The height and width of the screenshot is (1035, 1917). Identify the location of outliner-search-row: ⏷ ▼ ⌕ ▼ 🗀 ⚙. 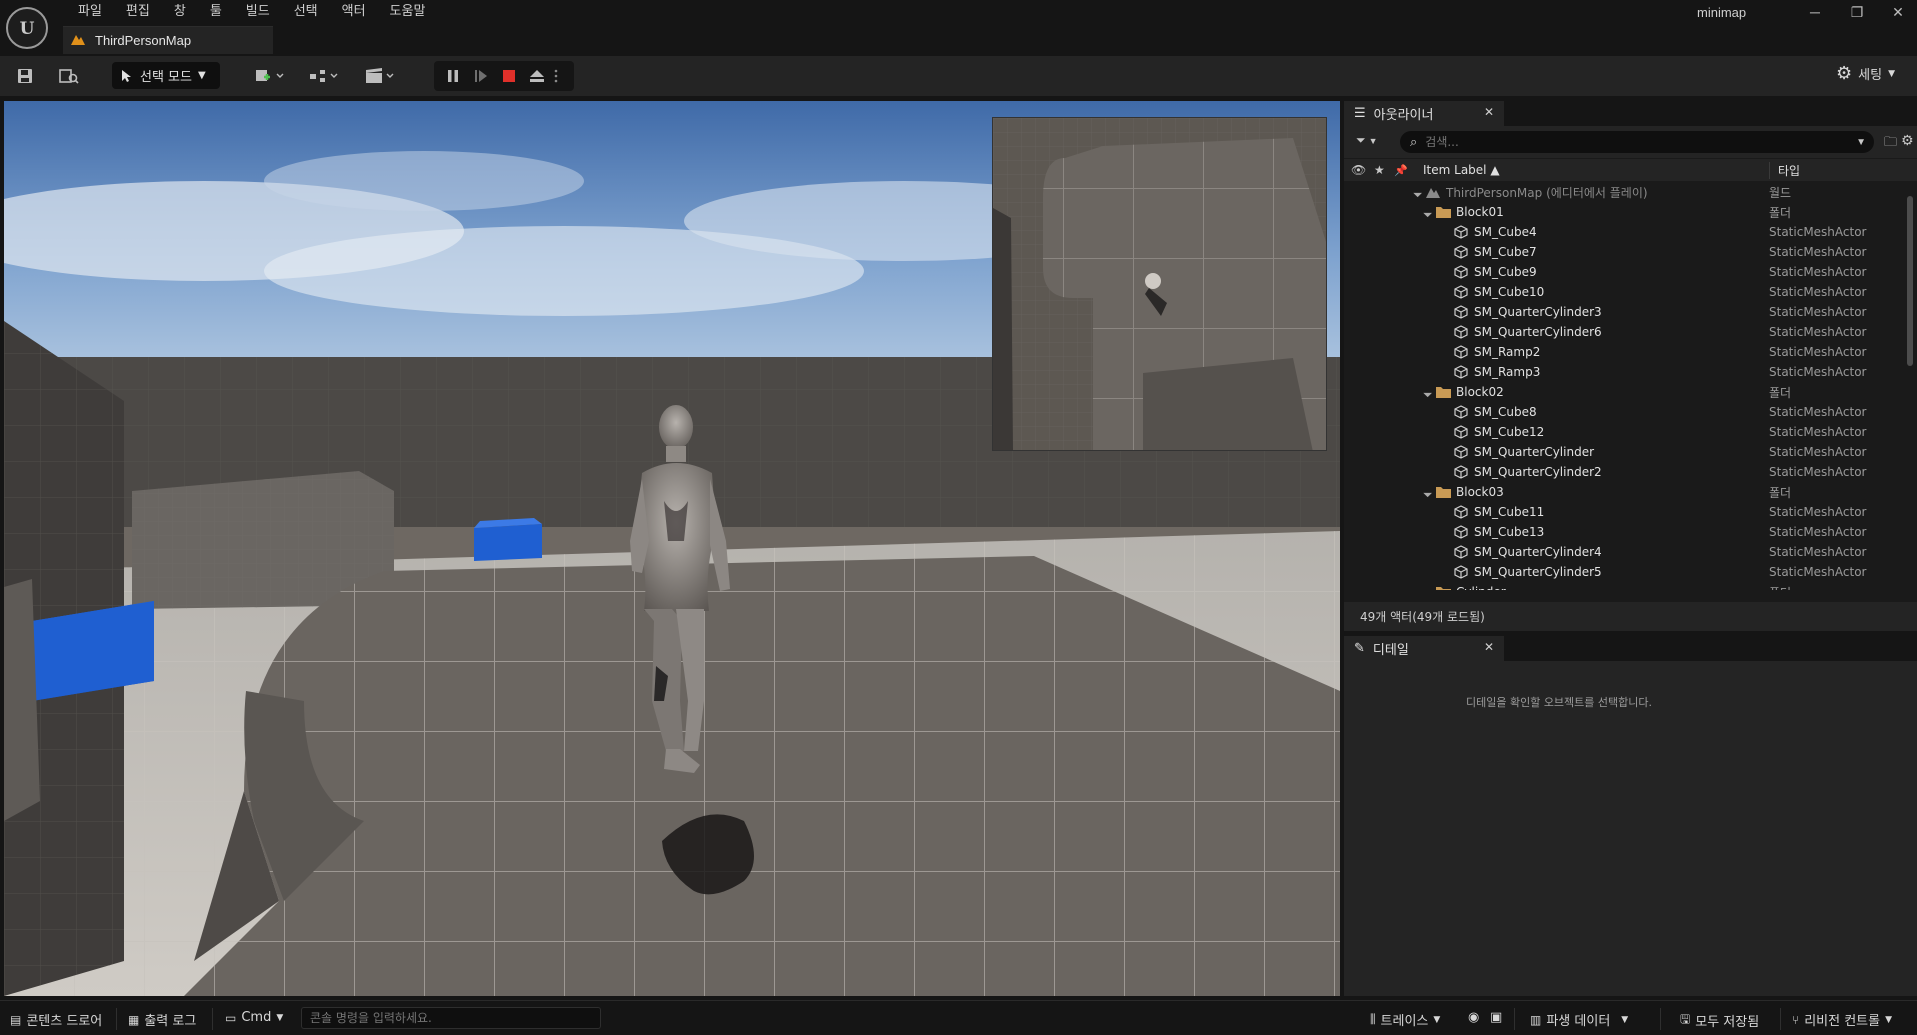
(1630, 142).